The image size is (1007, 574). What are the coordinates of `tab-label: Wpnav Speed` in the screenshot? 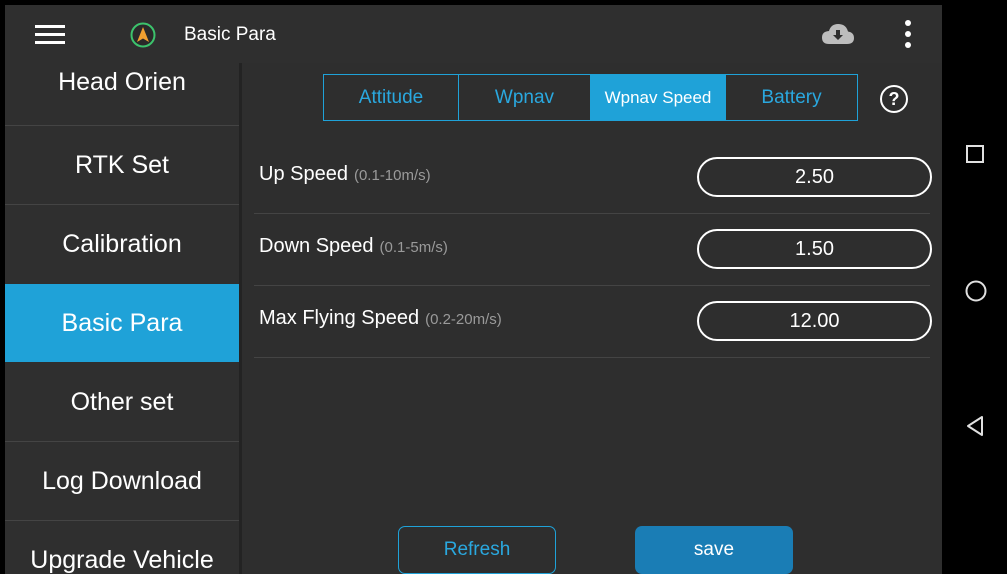 It's located at (658, 97).